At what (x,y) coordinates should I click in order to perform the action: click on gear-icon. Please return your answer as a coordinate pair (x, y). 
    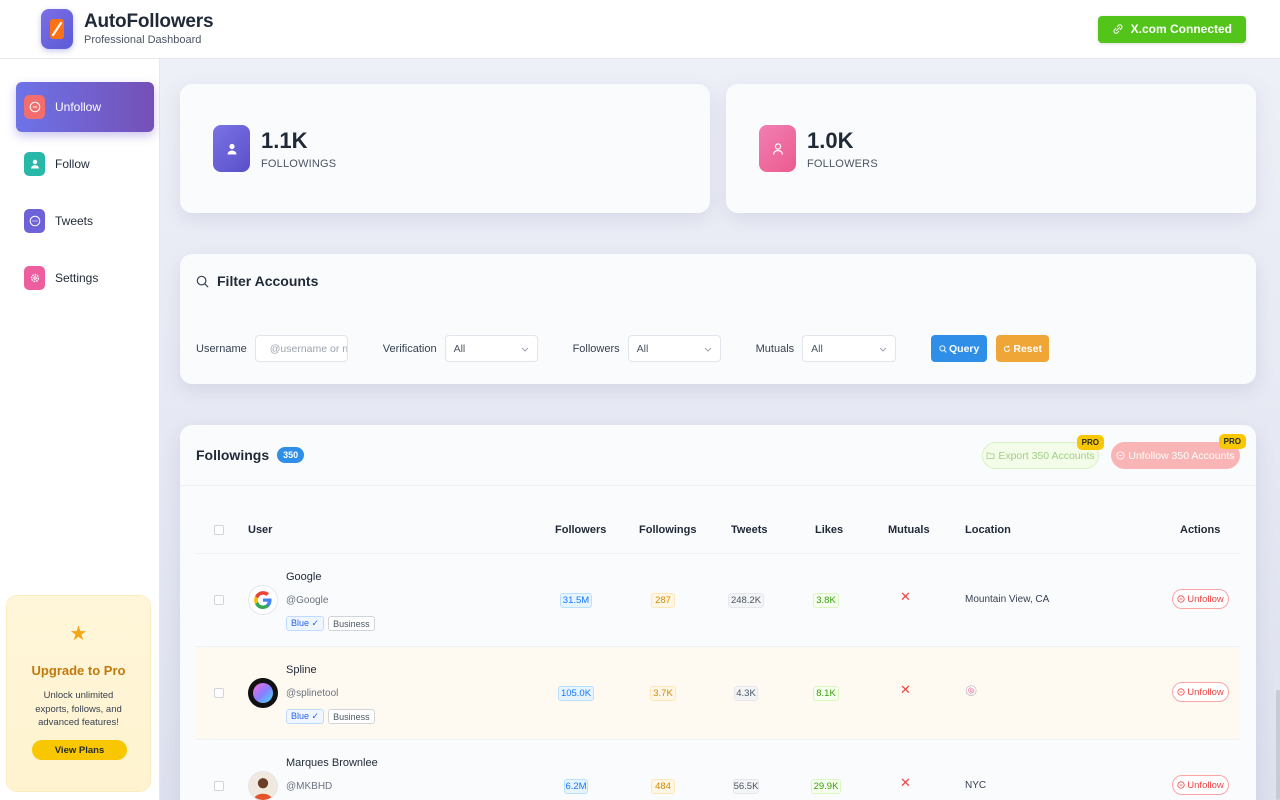
    Looking at the image, I should click on (34, 278).